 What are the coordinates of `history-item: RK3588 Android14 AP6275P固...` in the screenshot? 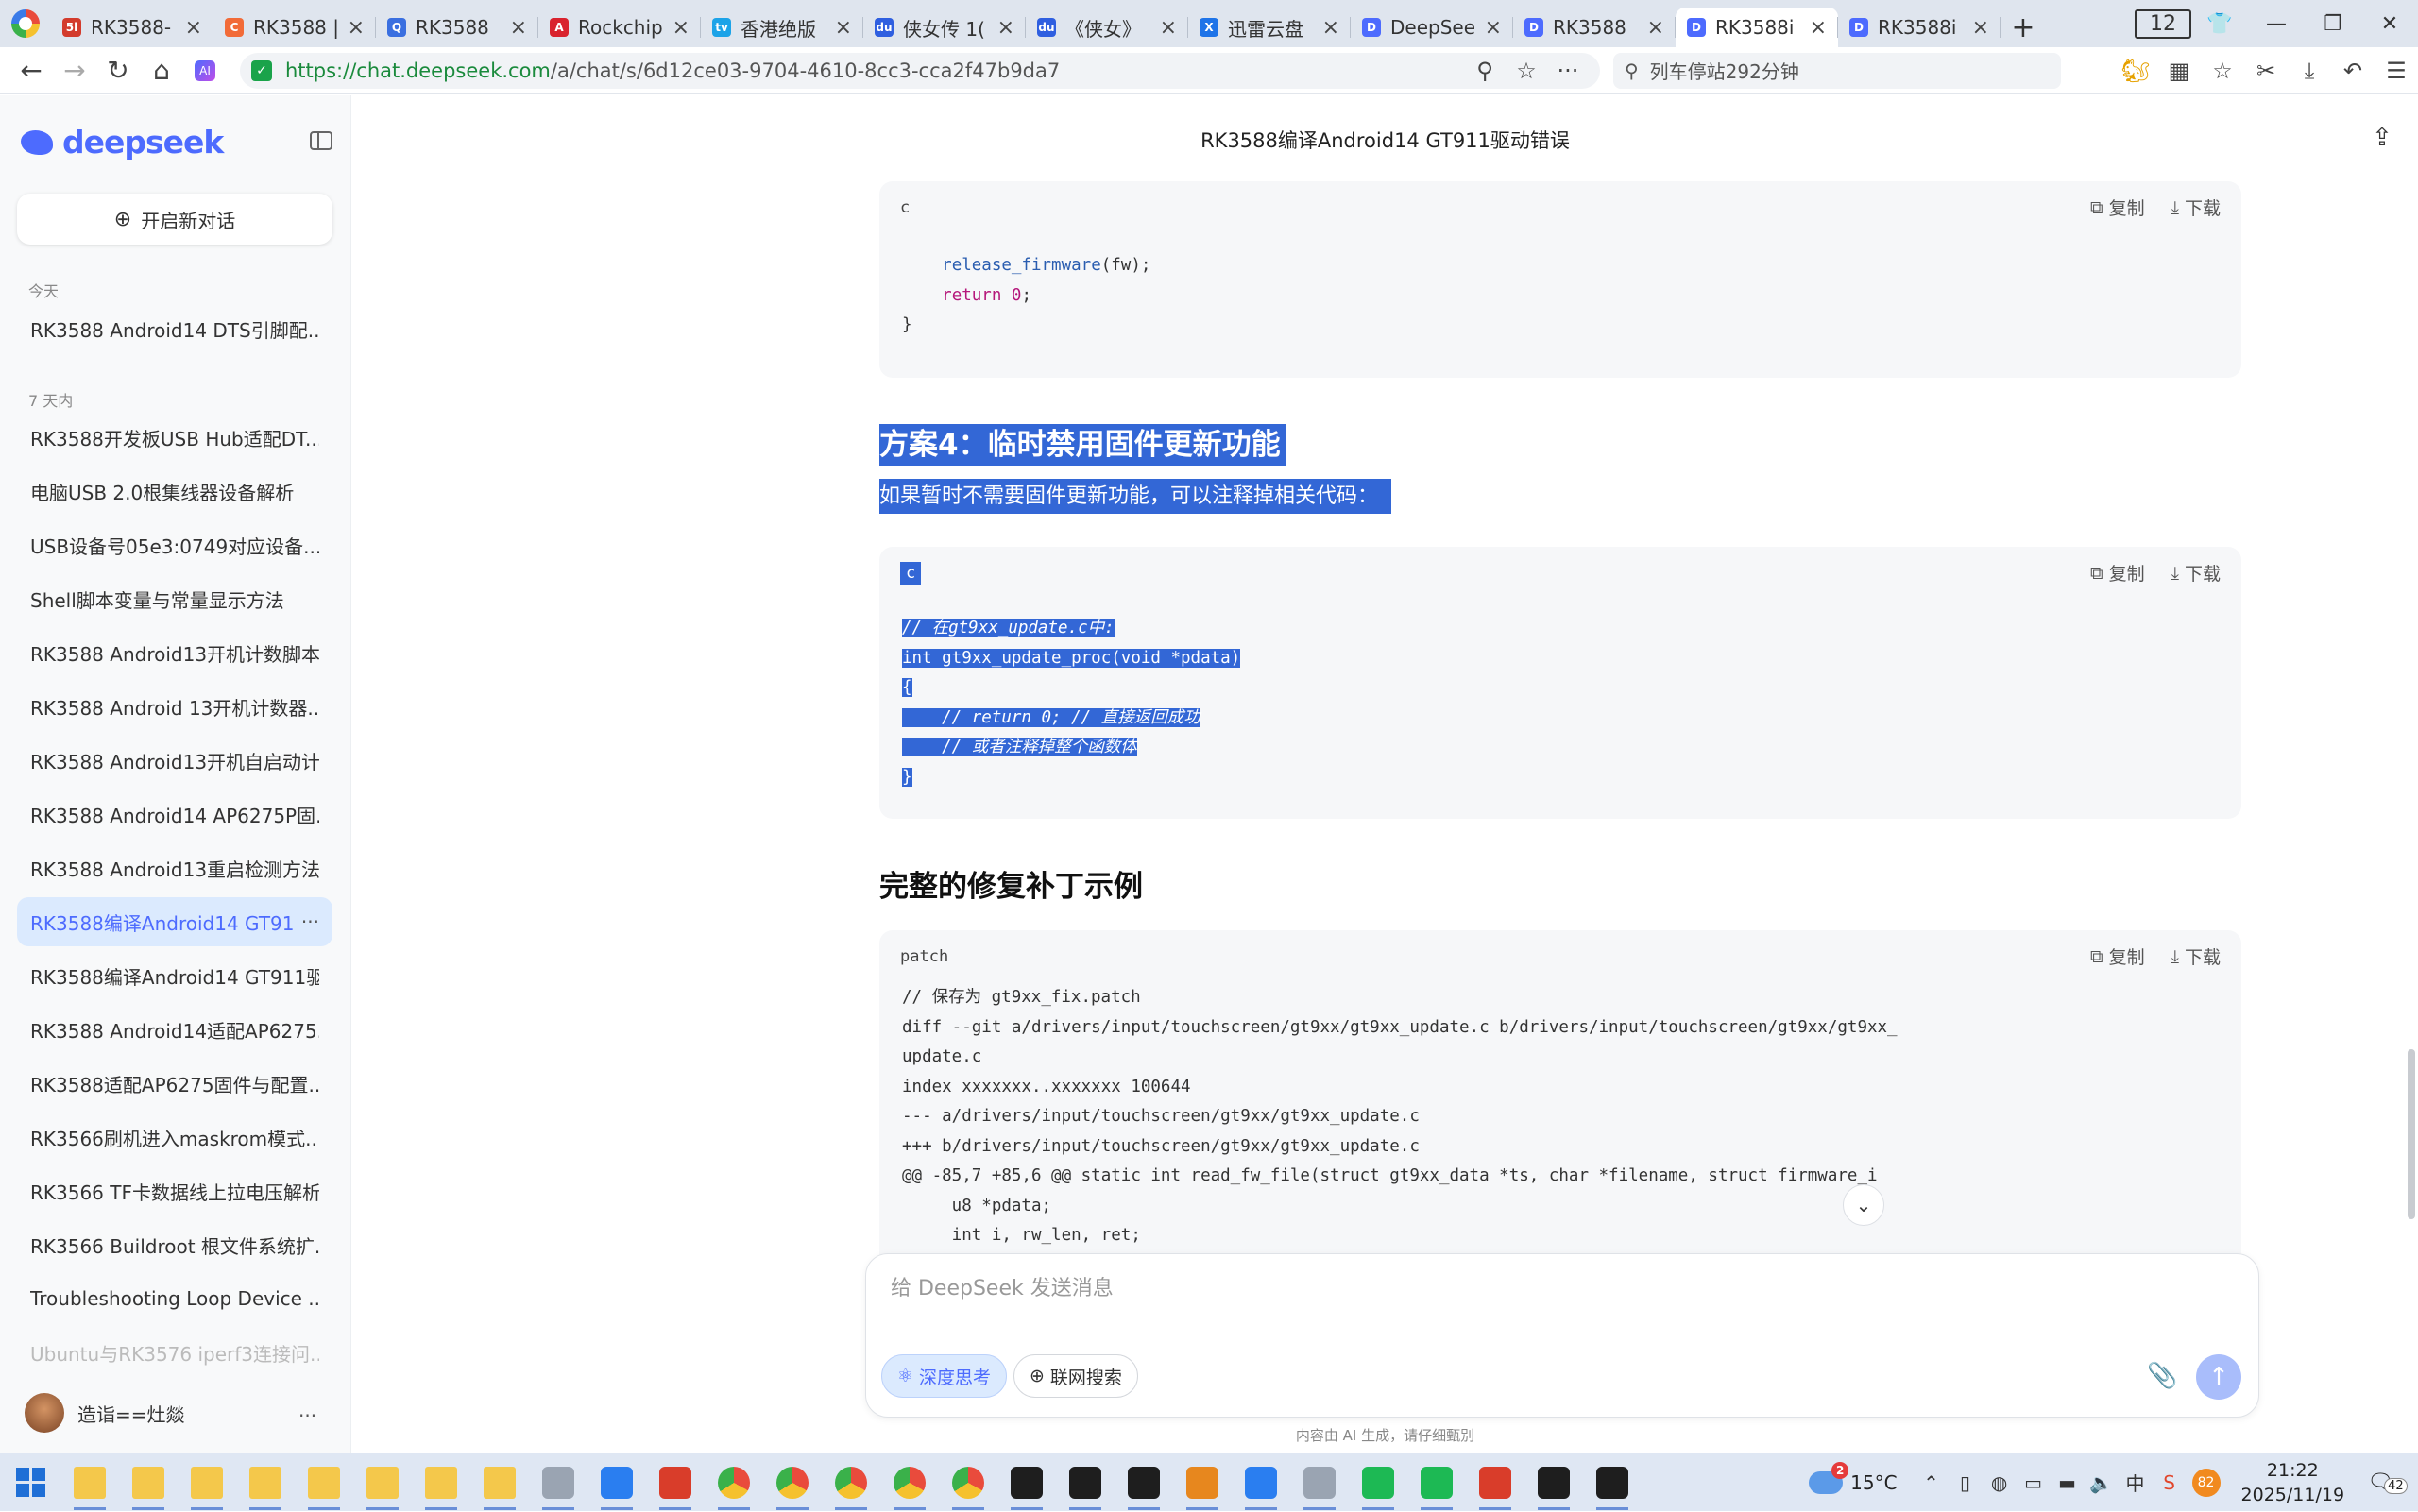 It's located at (174, 814).